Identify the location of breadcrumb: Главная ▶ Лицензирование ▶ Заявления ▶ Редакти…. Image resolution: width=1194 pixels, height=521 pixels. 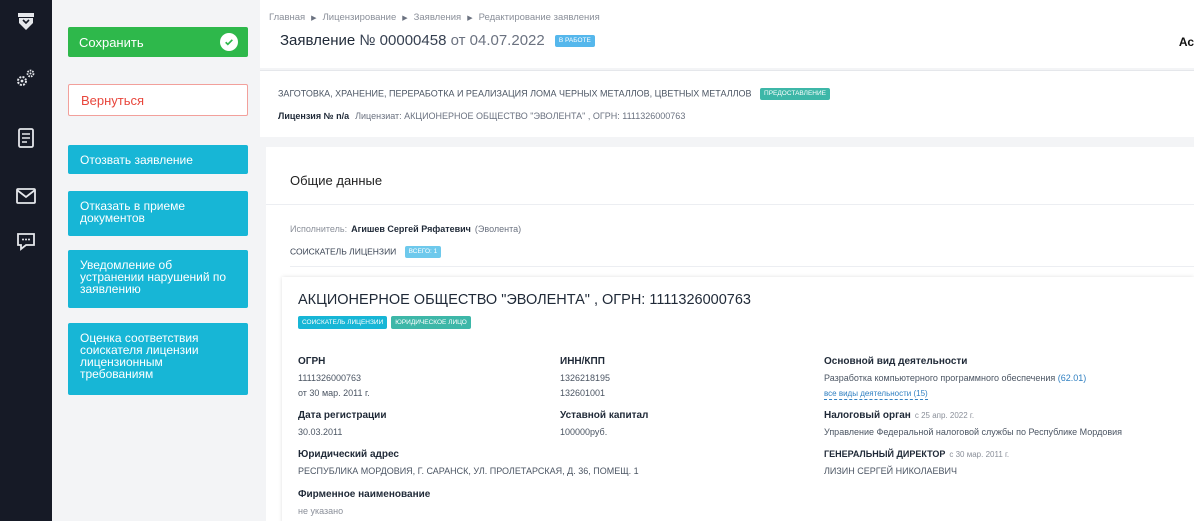
(434, 17).